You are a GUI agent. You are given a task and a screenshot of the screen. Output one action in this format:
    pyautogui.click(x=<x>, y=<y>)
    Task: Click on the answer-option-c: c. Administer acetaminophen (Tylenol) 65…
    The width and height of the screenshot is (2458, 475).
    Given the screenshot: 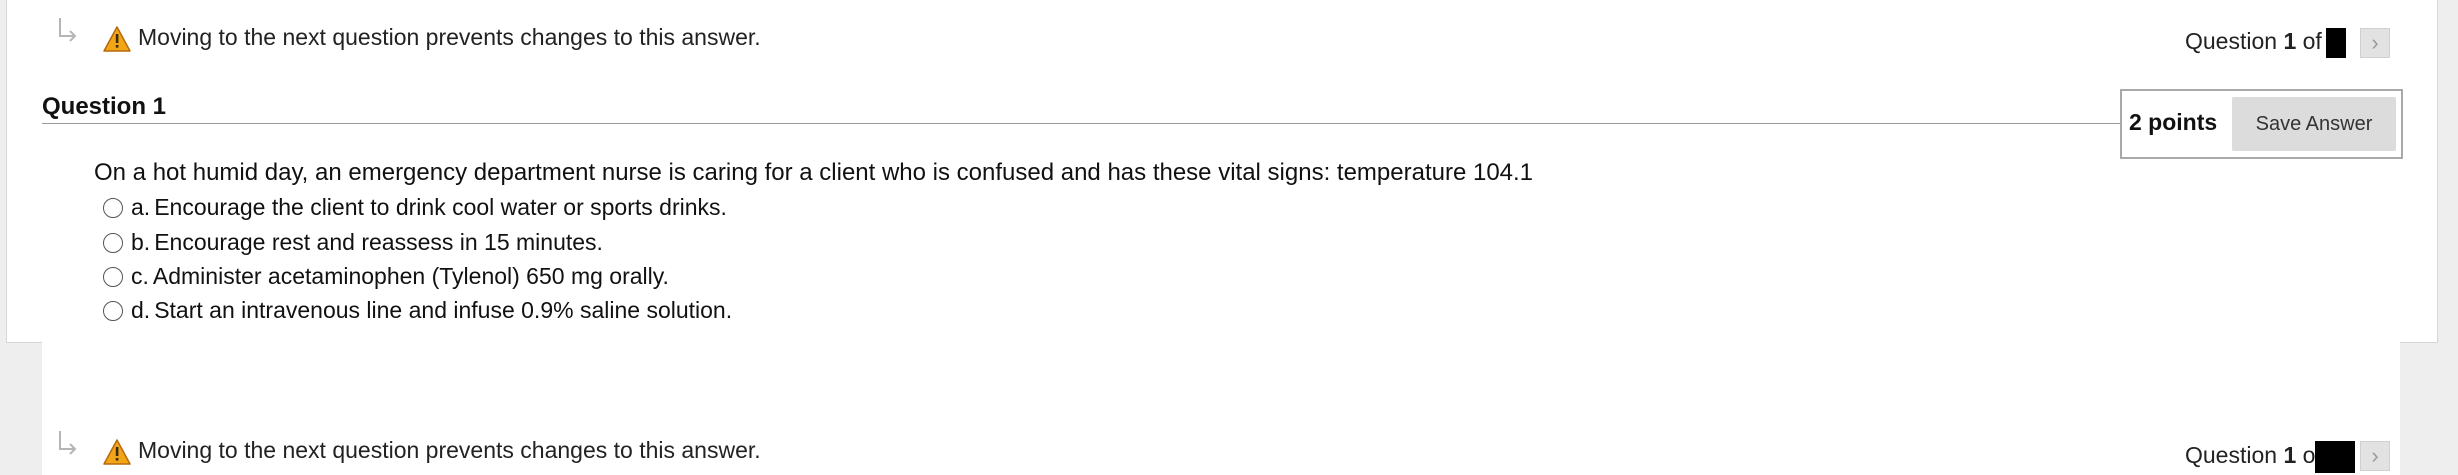 What is the action you would take?
    pyautogui.click(x=386, y=276)
    